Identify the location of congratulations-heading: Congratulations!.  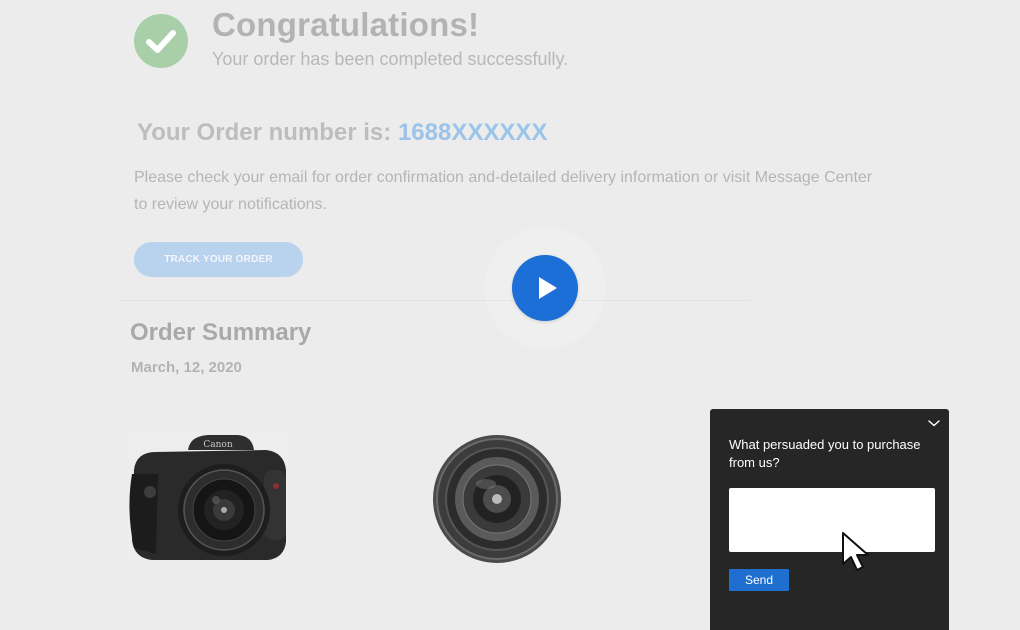
(346, 24).